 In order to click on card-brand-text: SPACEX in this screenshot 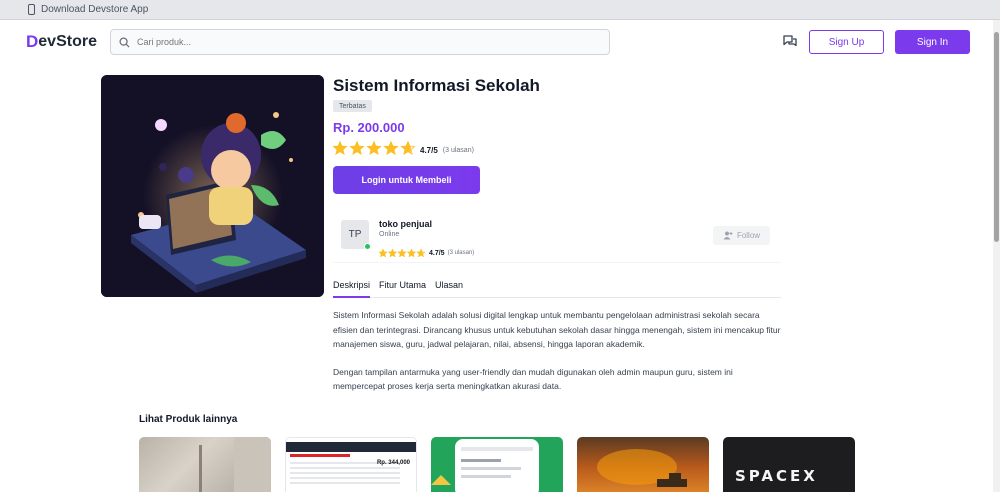, I will do `click(776, 476)`.